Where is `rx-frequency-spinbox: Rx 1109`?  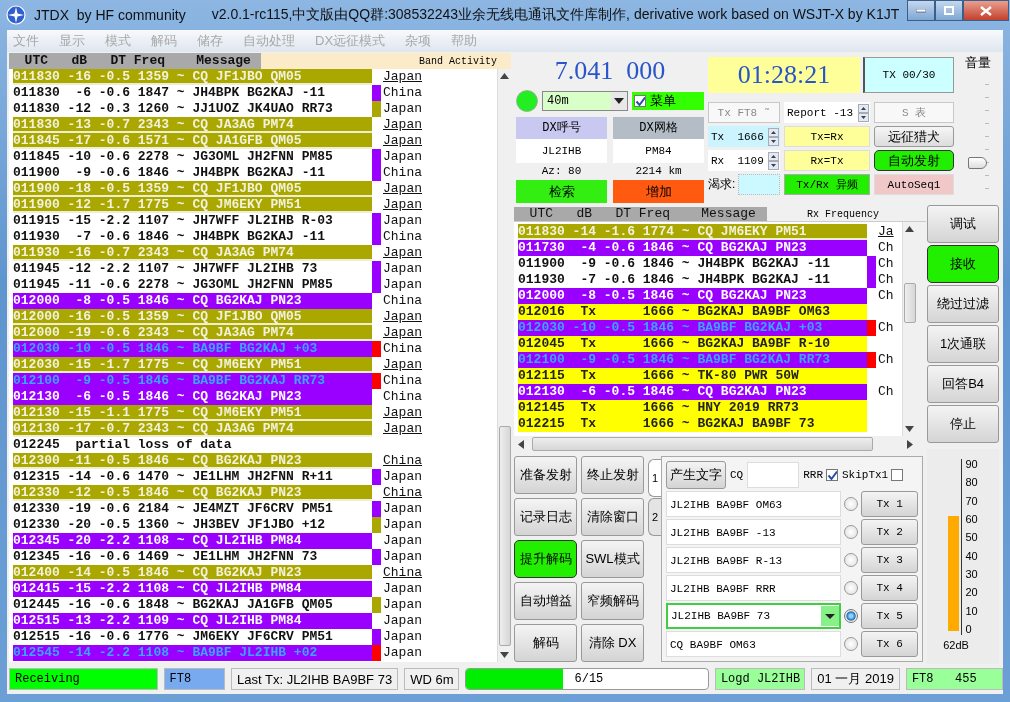
rx-frequency-spinbox: Rx 1109 is located at coordinates (744, 160).